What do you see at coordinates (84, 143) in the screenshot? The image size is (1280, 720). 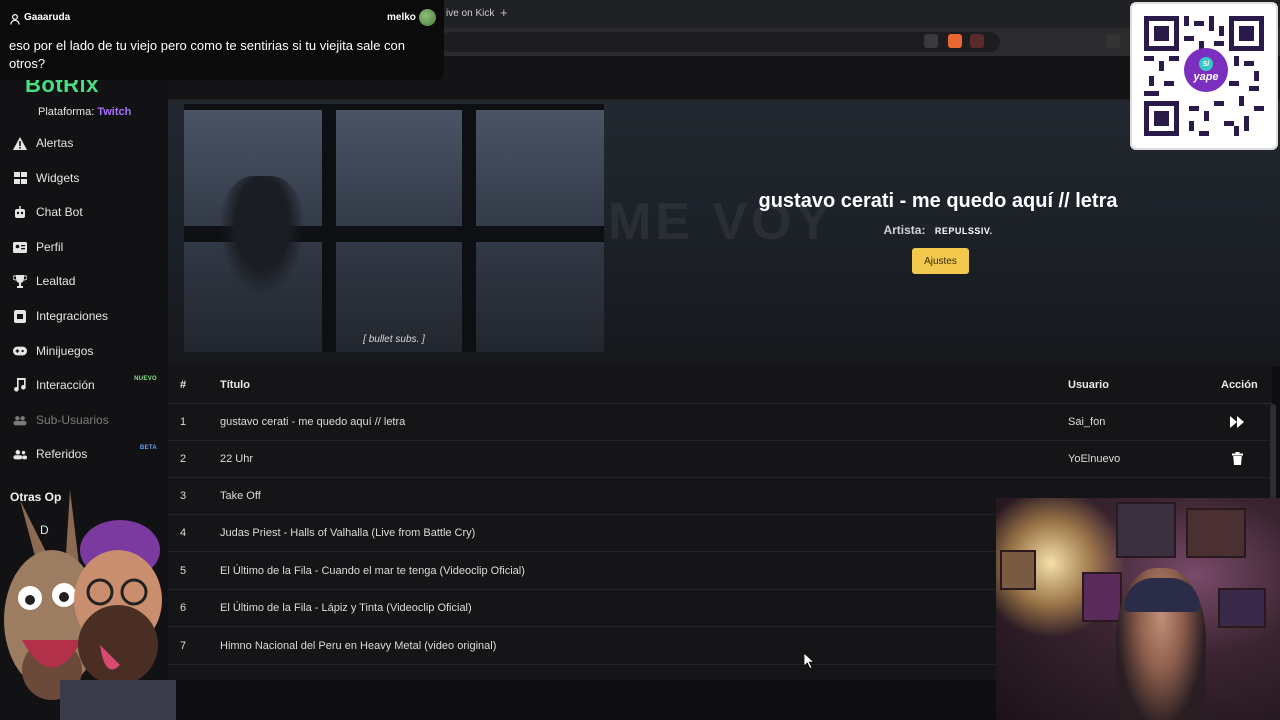 I see `sidebar-item-alertas: Alertas` at bounding box center [84, 143].